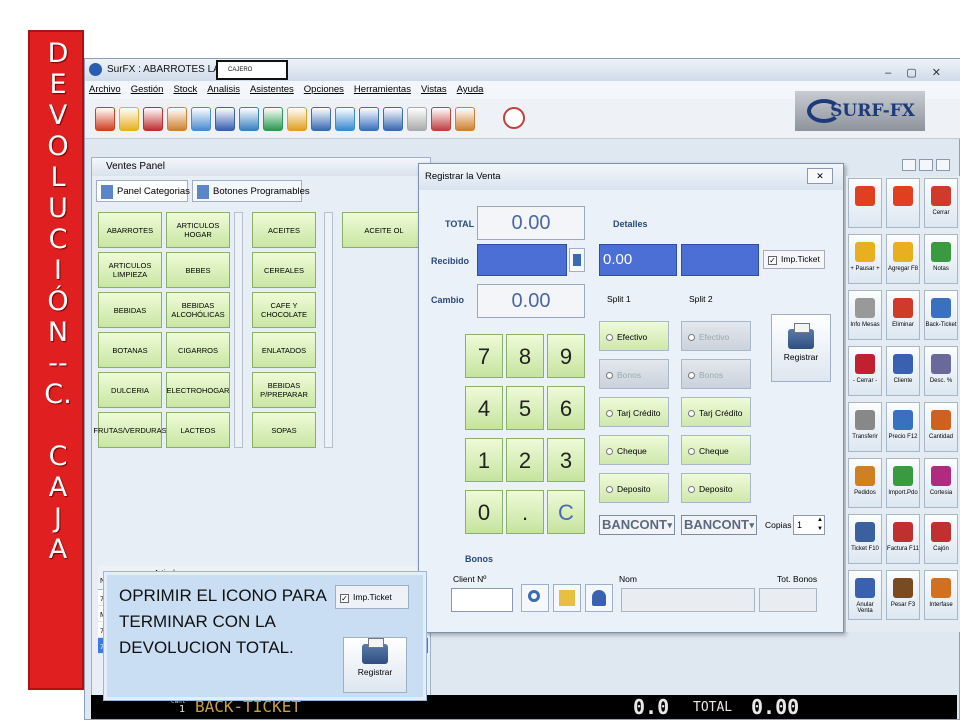  What do you see at coordinates (903, 371) in the screenshot?
I see `panel-button-client: Cliente` at bounding box center [903, 371].